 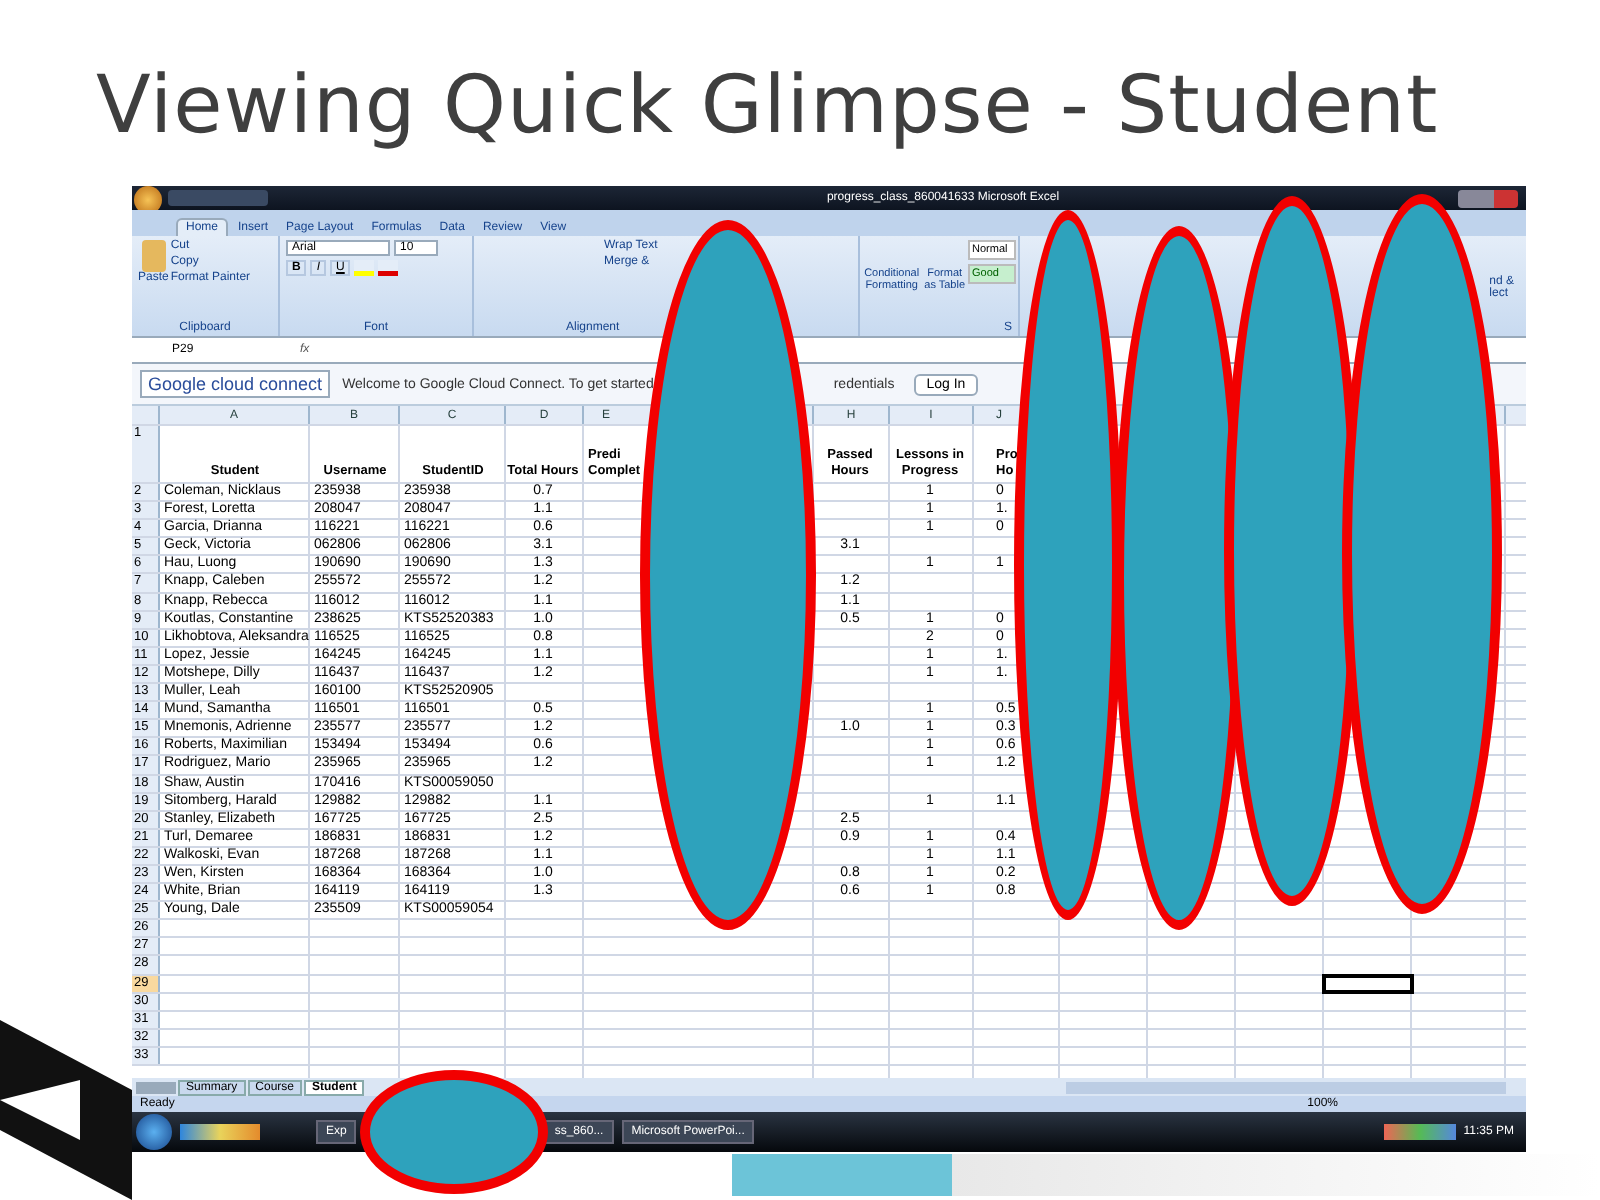 I want to click on font-color-icon, so click(x=388, y=268).